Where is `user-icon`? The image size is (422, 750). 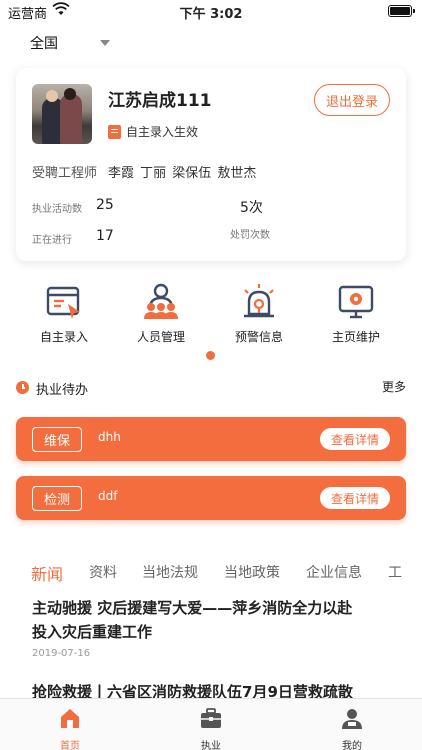
user-icon is located at coordinates (352, 719).